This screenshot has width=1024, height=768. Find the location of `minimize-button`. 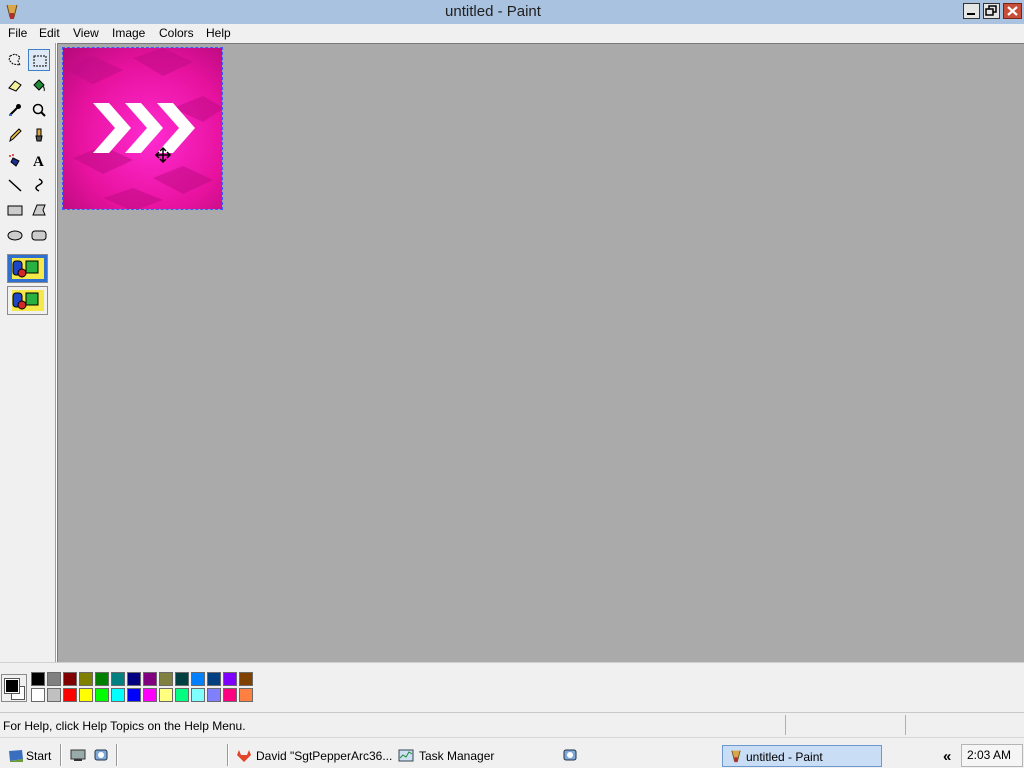

minimize-button is located at coordinates (971, 11).